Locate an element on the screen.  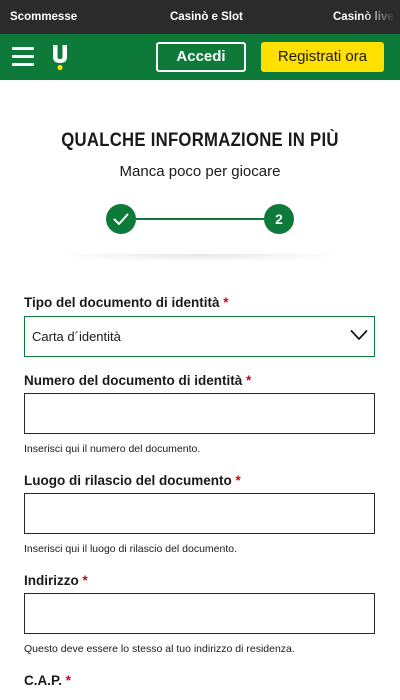
chevron-down-icon is located at coordinates (359, 335).